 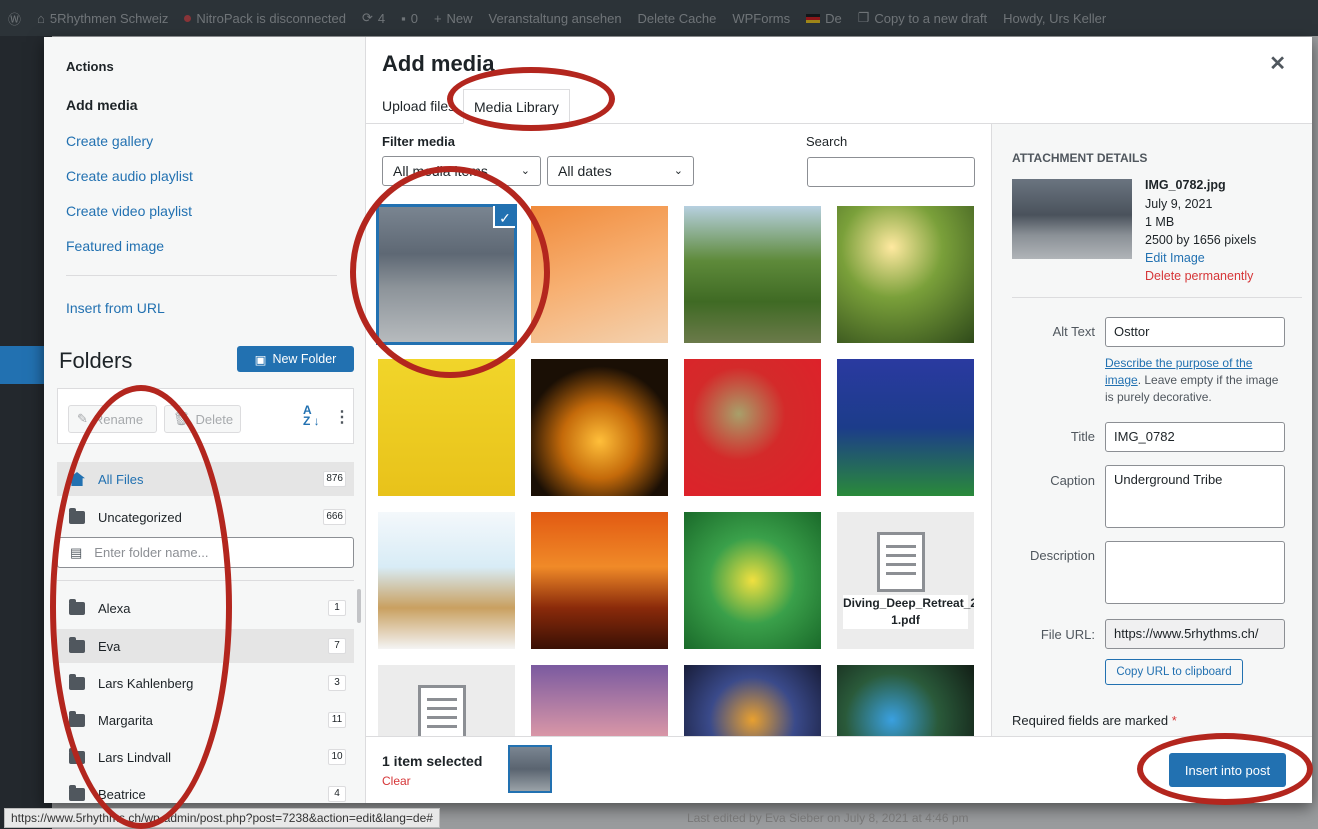 I want to click on comments-link: ▪ 0, so click(x=409, y=18).